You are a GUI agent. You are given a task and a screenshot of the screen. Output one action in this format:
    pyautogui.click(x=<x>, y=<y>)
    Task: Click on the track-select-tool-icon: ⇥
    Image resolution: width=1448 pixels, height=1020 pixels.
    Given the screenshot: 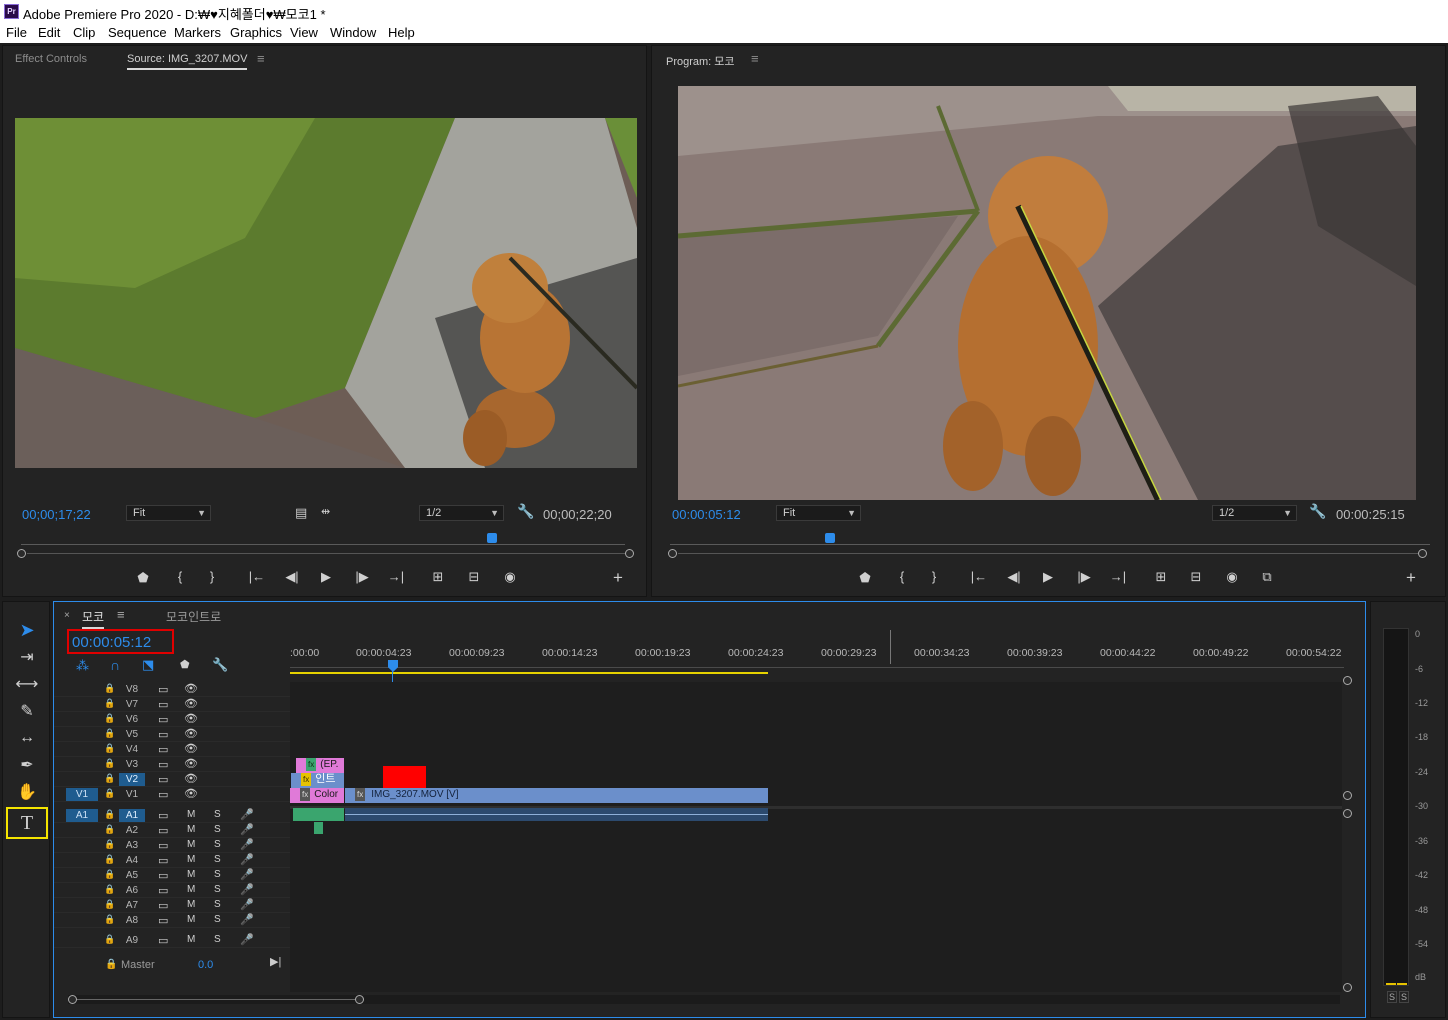 What is the action you would take?
    pyautogui.click(x=27, y=658)
    